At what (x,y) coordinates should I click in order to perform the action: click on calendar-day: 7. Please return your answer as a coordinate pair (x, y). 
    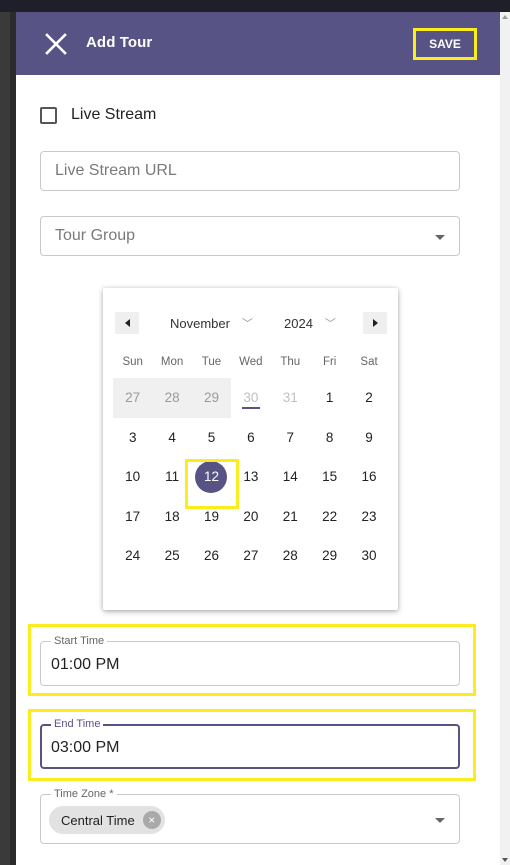
    Looking at the image, I should click on (290, 438).